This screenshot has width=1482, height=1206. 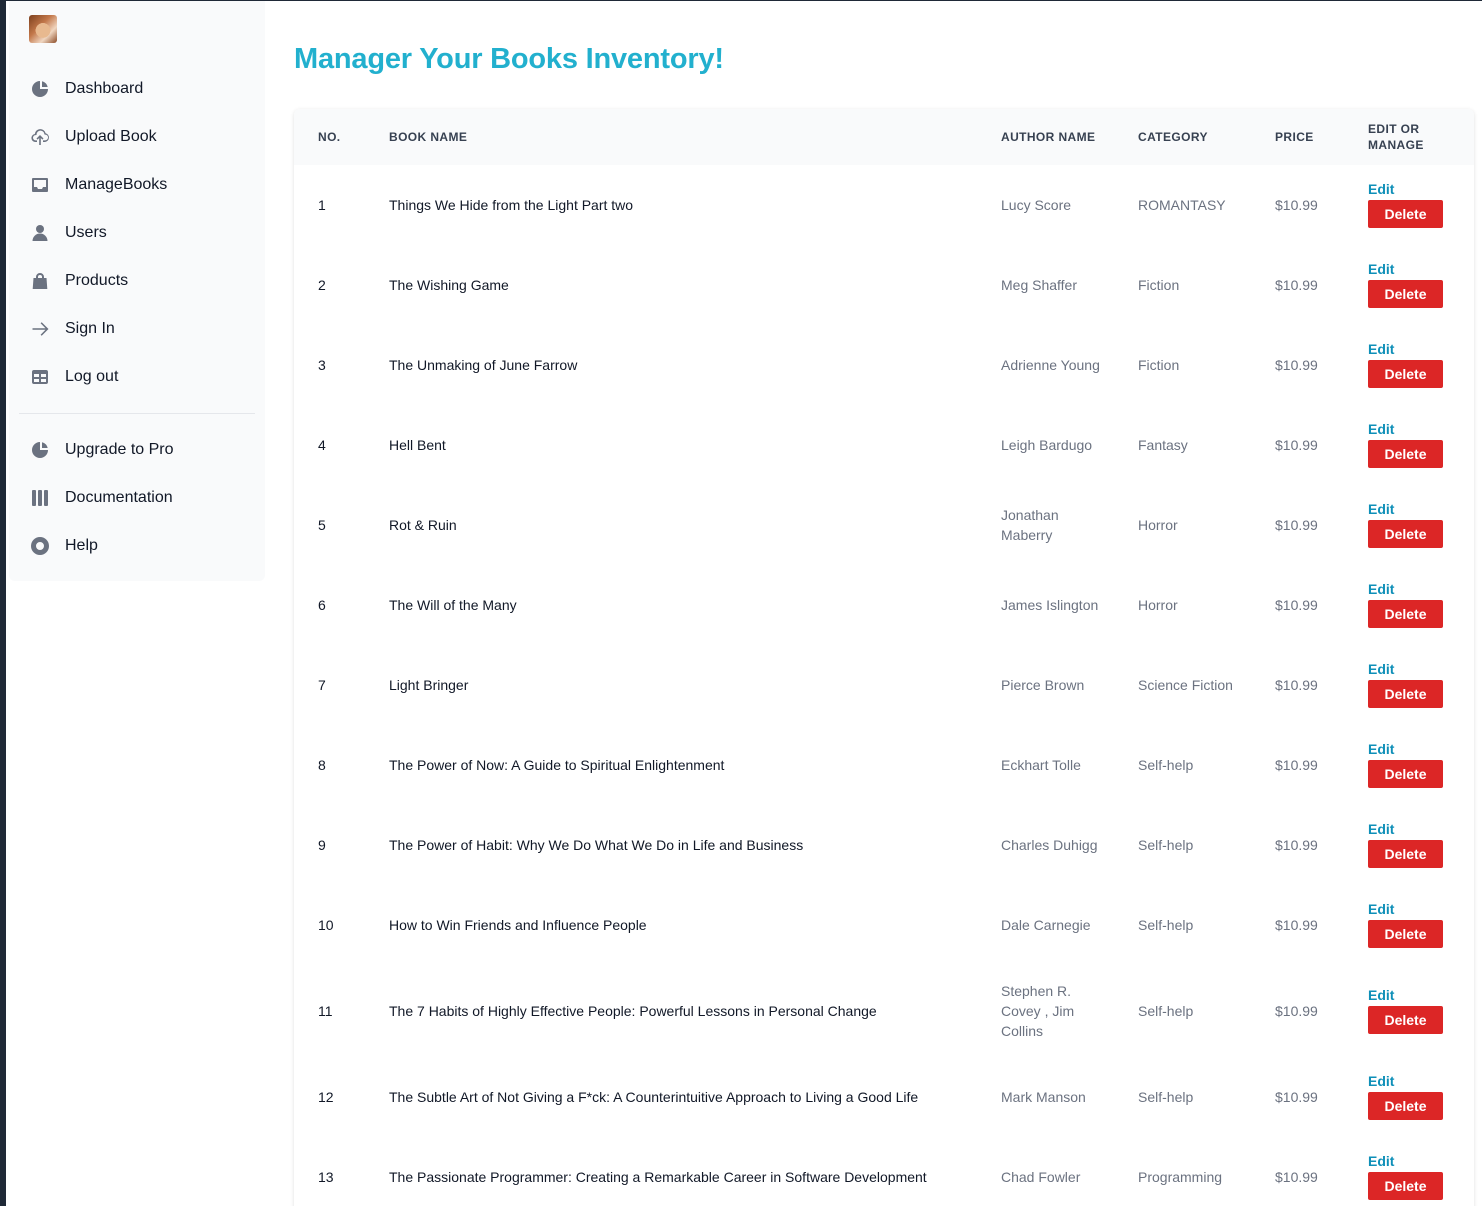 I want to click on sidebar-item-users: Users, so click(x=137, y=233).